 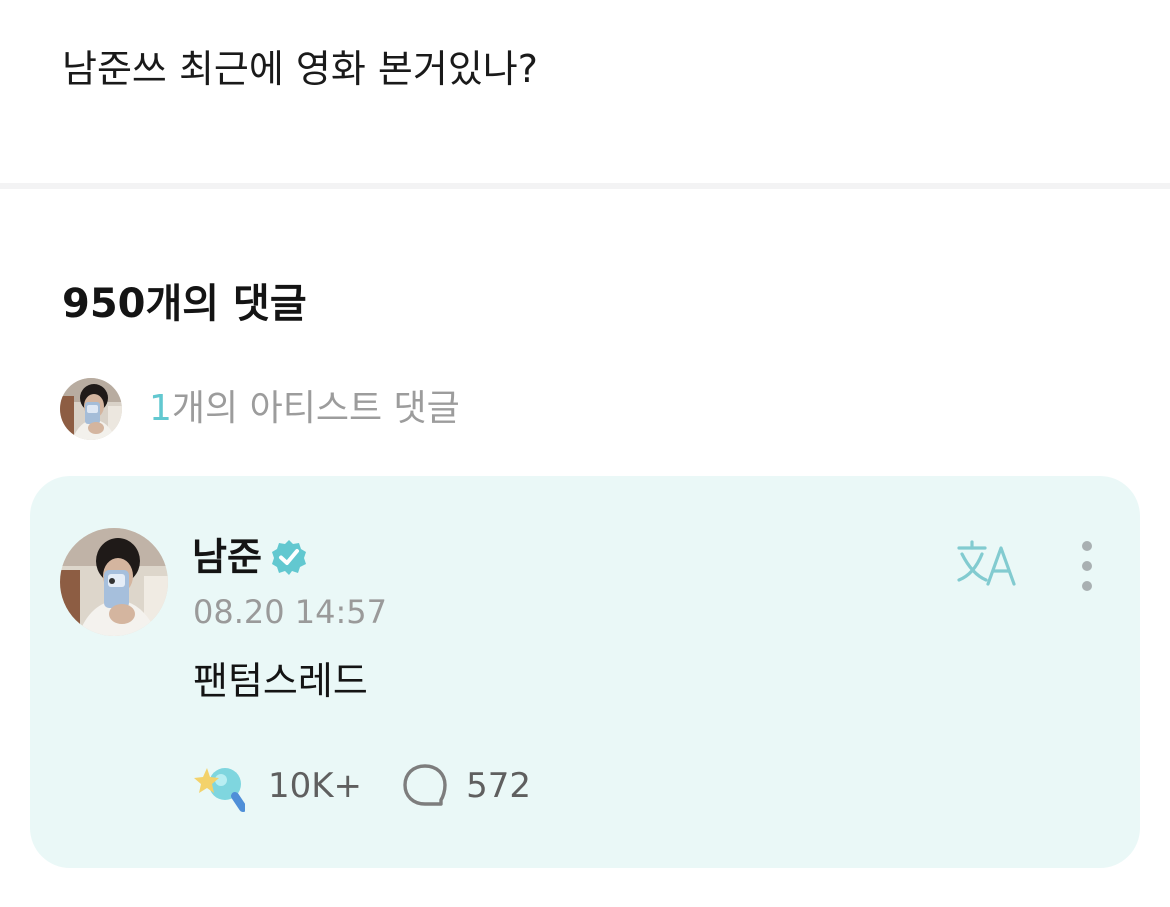 I want to click on section-divider, so click(x=585, y=186).